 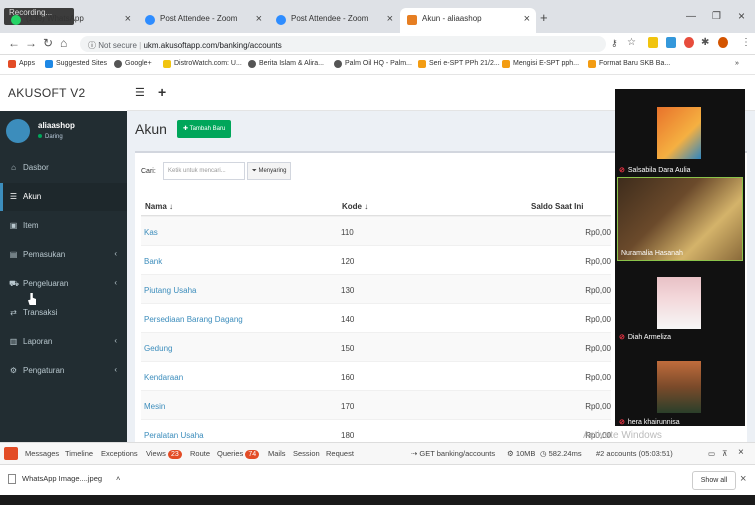 What do you see at coordinates (63, 342) in the screenshot?
I see `sidebar-item-laporan: ▥ Laporan ‹` at bounding box center [63, 342].